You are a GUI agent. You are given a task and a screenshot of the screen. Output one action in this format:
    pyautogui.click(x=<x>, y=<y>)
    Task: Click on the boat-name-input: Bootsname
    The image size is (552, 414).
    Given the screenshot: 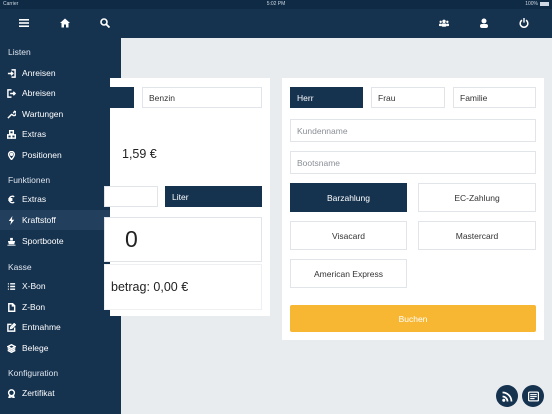 What is the action you would take?
    pyautogui.click(x=413, y=162)
    